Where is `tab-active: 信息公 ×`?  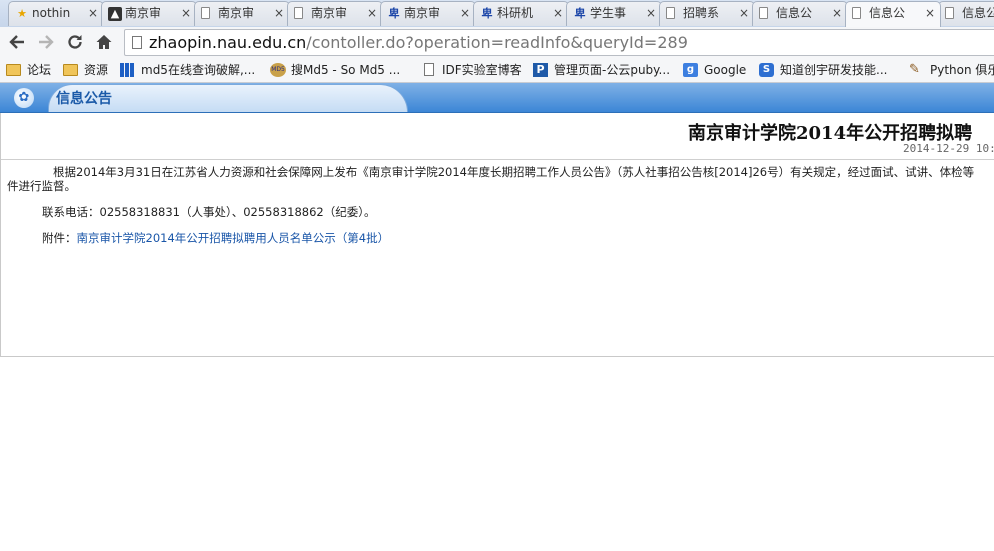
tab-active: 信息公 × is located at coordinates (893, 14).